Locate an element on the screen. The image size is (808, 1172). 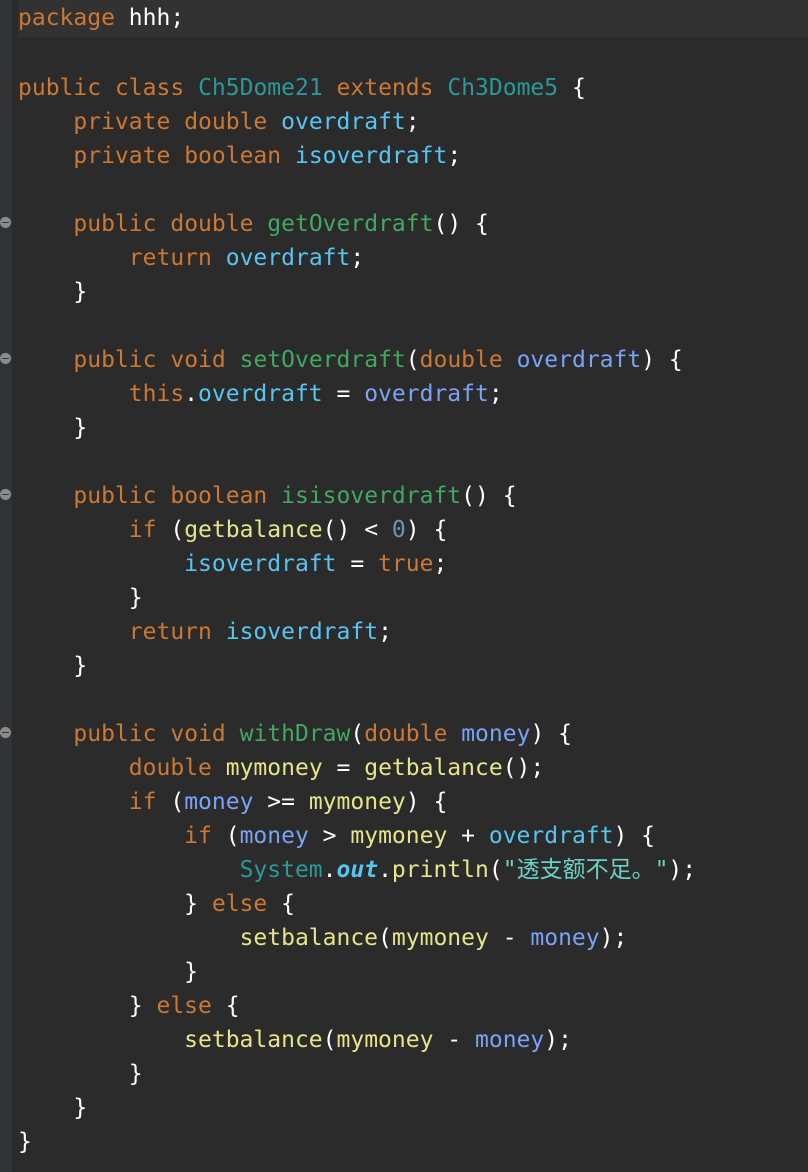
code-token: setbalance is located at coordinates (253, 1040).